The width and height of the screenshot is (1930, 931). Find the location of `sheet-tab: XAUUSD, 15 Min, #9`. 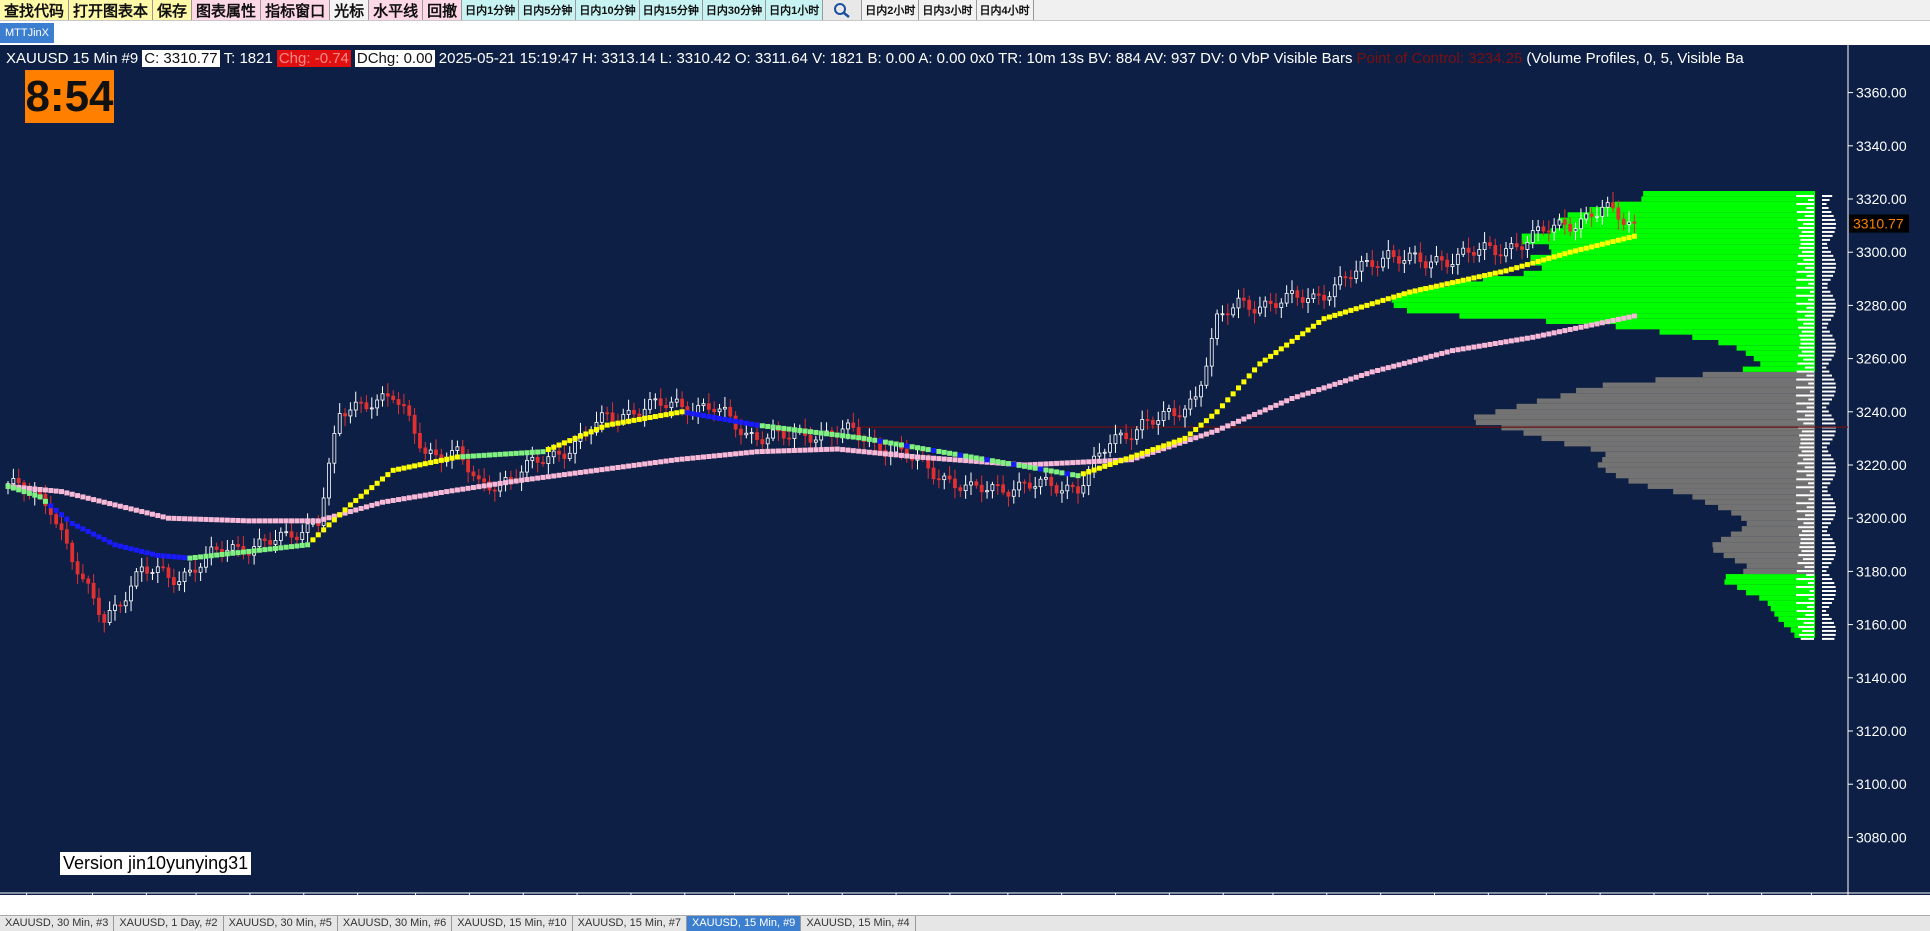

sheet-tab: XAUUSD, 15 Min, #9 is located at coordinates (744, 923).